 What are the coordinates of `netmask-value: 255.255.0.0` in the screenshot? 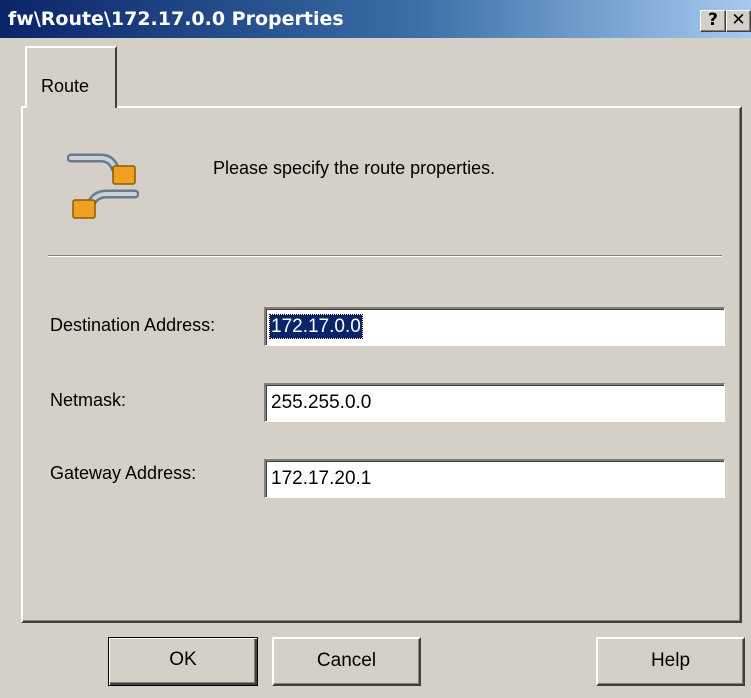 It's located at (321, 402).